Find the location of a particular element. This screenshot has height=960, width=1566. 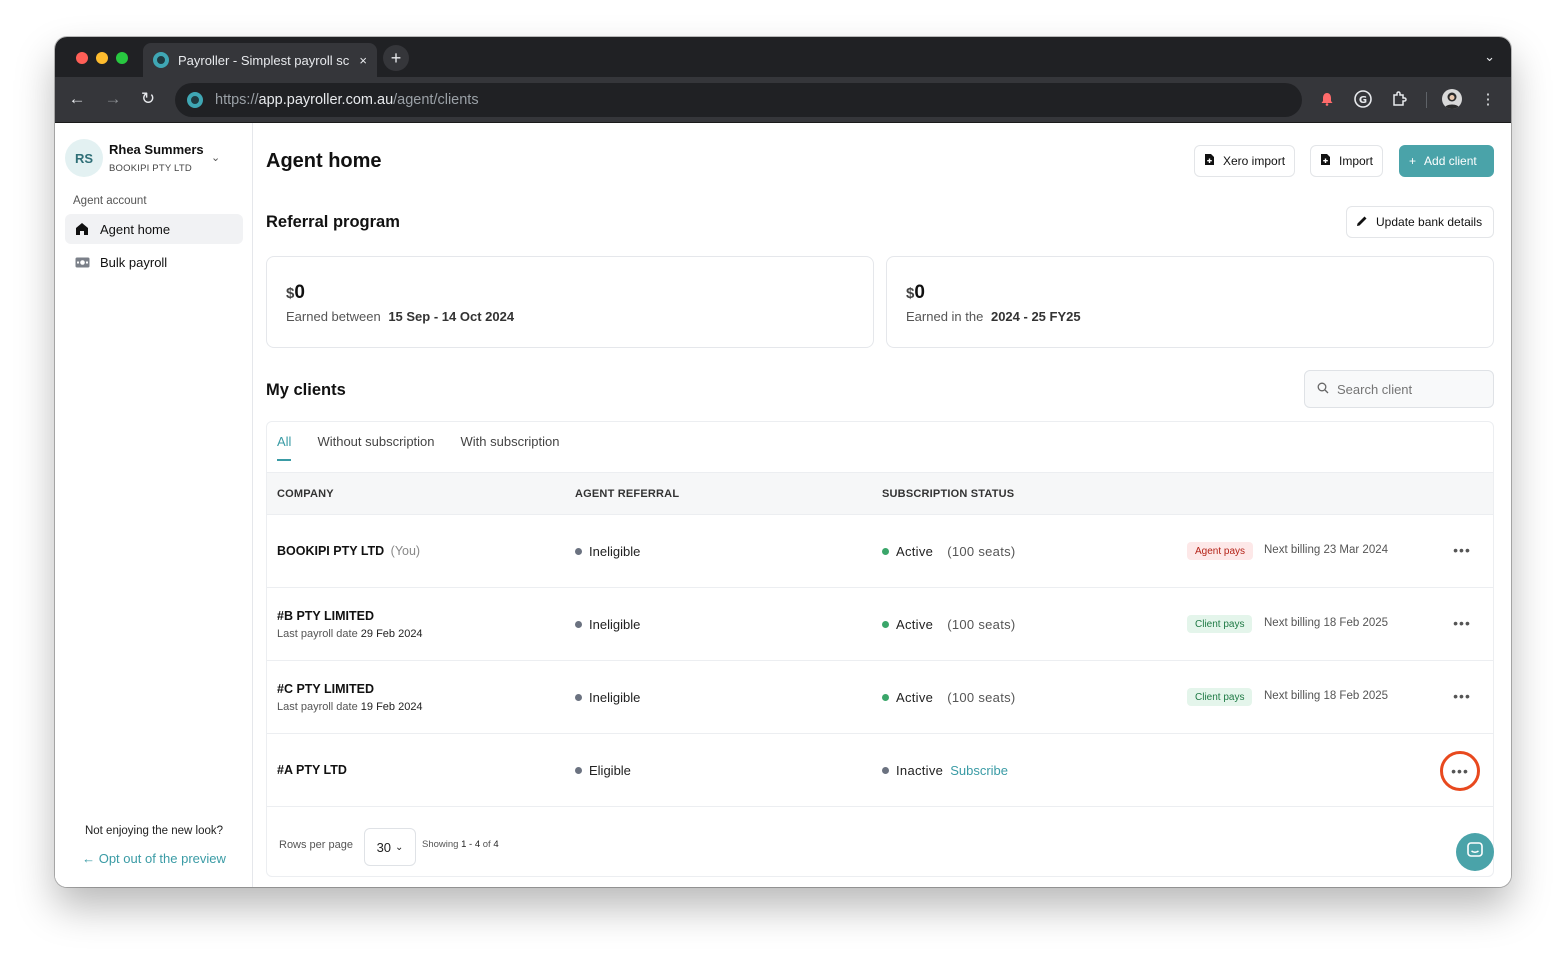

browser-tab: Payroller - Simplest payroll sc × is located at coordinates (260, 60).